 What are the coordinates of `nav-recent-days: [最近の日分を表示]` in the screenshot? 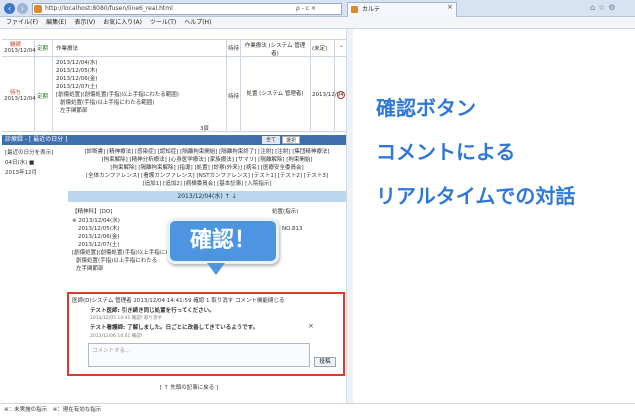 It's located at (35, 152).